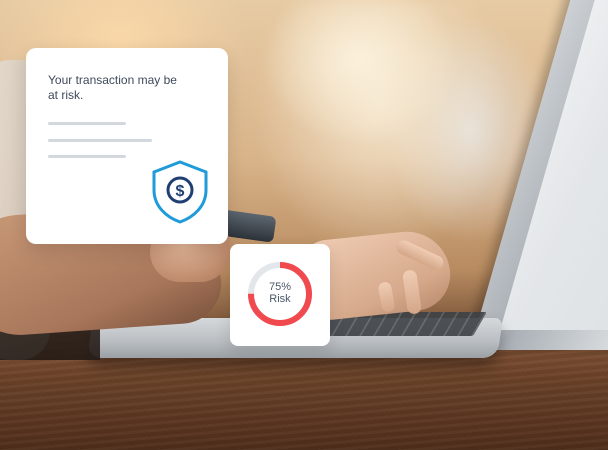  I want to click on risk-word: Risk, so click(280, 299).